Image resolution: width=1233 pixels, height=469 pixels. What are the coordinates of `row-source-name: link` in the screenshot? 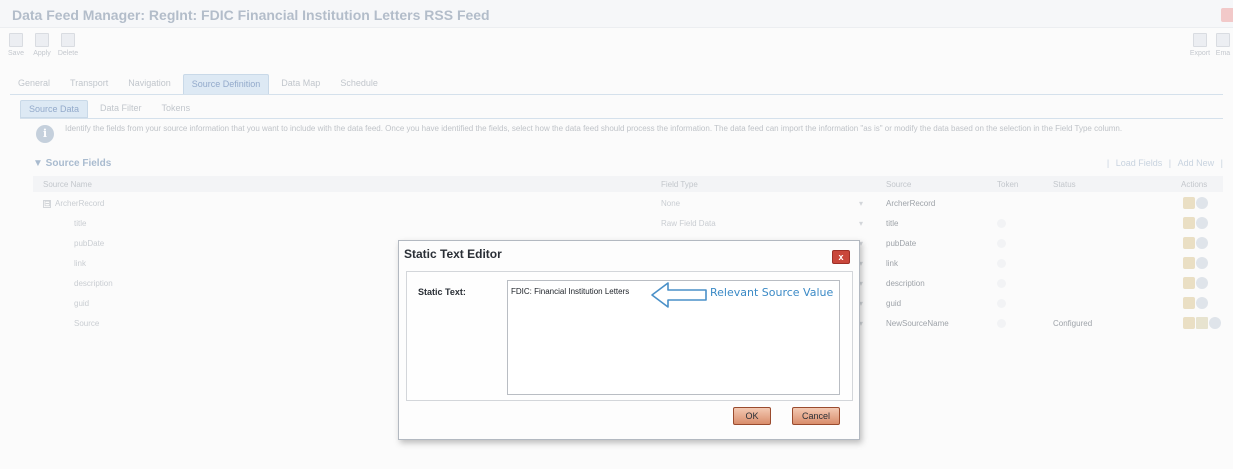 It's located at (80, 263).